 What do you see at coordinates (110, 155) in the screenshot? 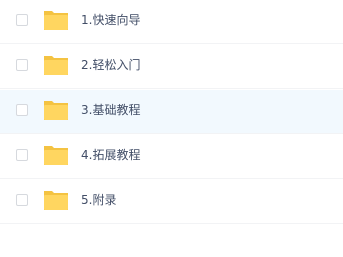
I see `file-name: 4.拓展教程` at bounding box center [110, 155].